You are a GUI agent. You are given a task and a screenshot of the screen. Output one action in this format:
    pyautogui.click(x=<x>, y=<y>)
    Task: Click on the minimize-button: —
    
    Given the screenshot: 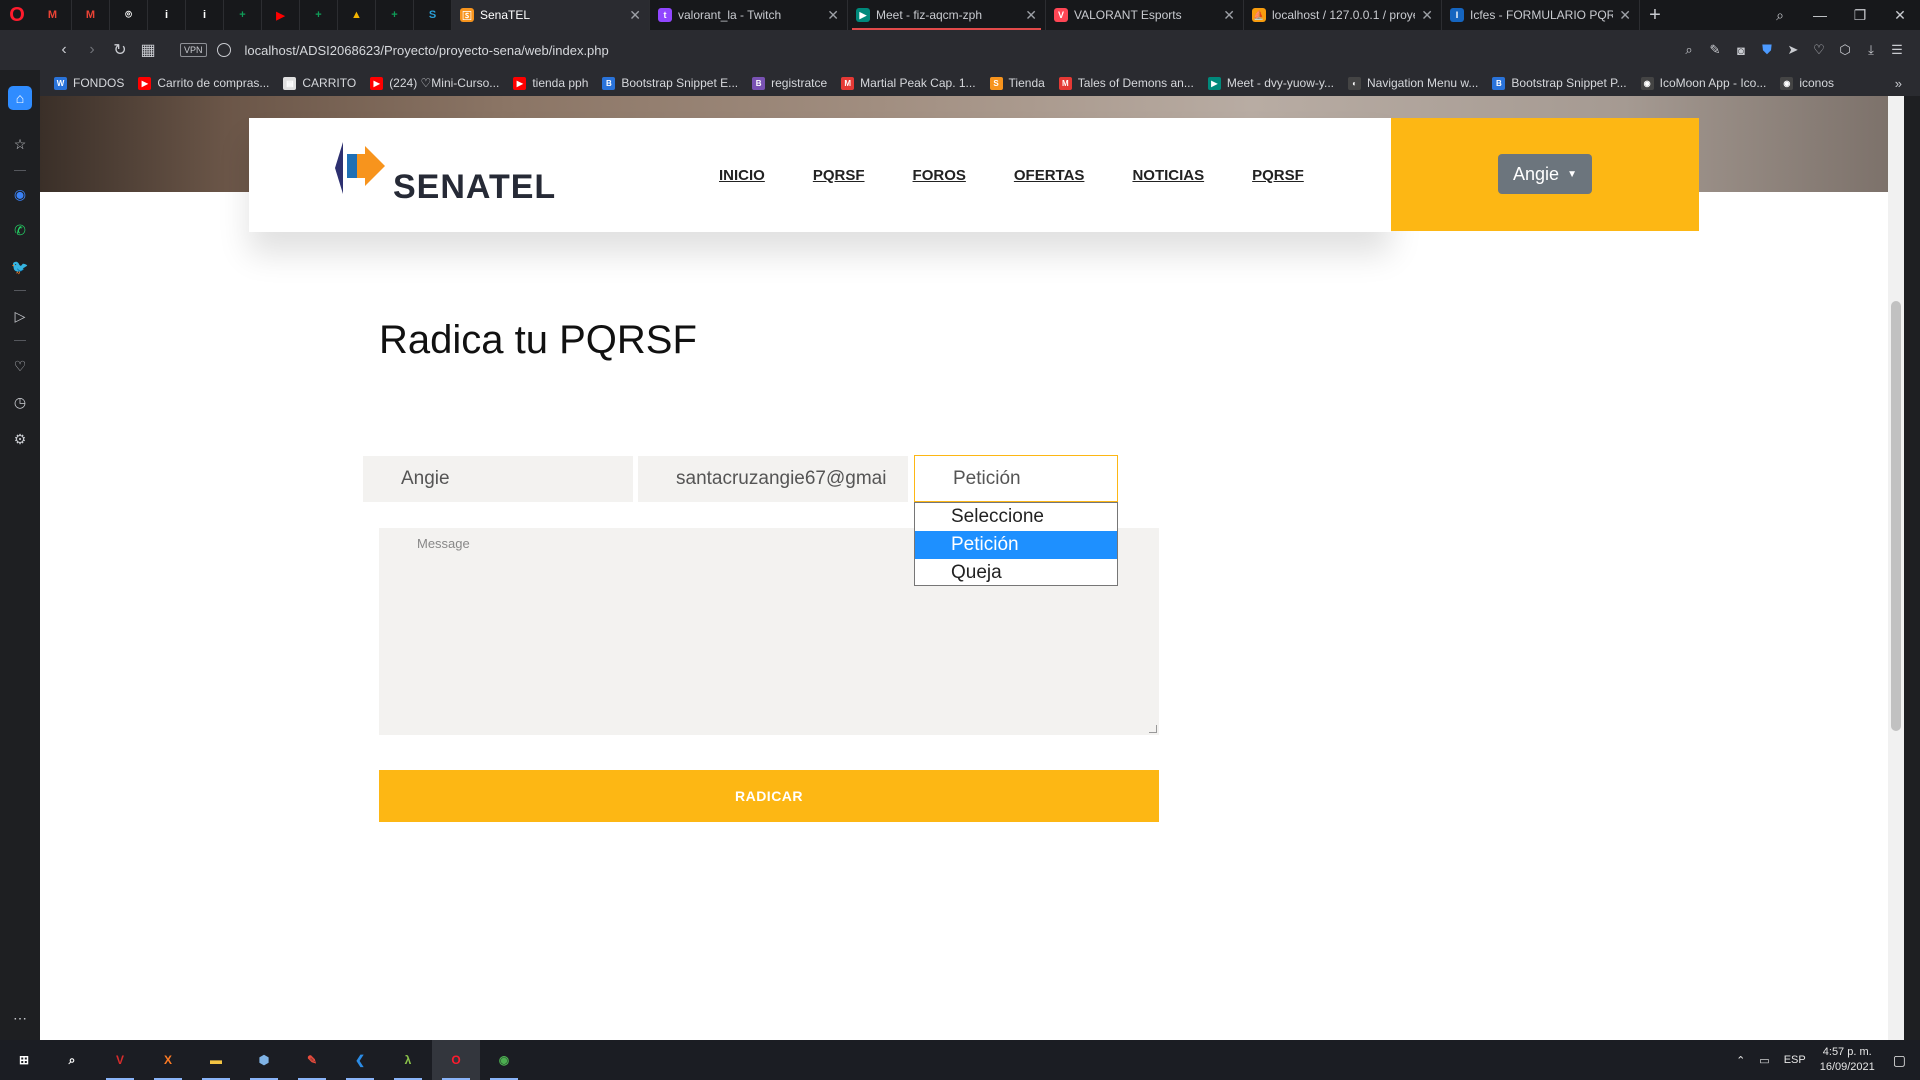 What is the action you would take?
    pyautogui.click(x=1820, y=15)
    